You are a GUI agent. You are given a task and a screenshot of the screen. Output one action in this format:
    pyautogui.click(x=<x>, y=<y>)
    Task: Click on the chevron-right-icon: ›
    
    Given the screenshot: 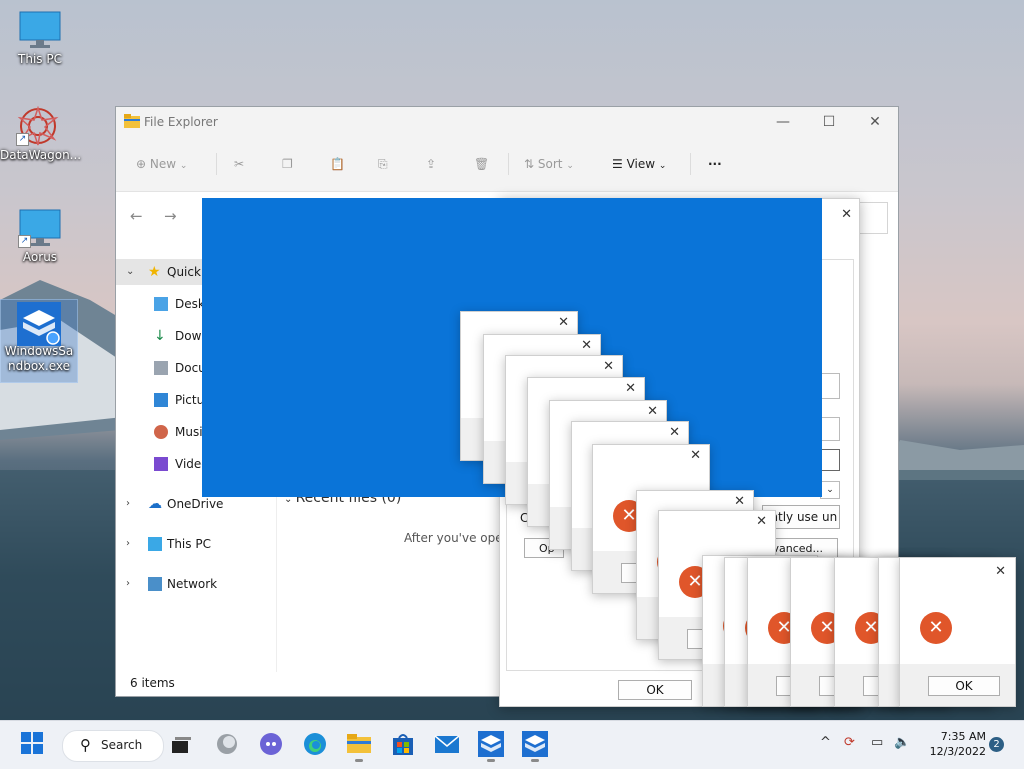 What is the action you would take?
    pyautogui.click(x=128, y=583)
    